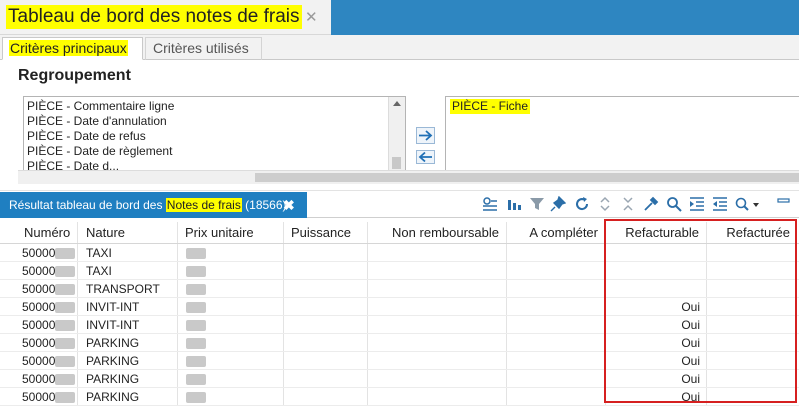 This screenshot has height=406, width=799. I want to click on tab-used-criteria: Critères utilisés, so click(203, 48).